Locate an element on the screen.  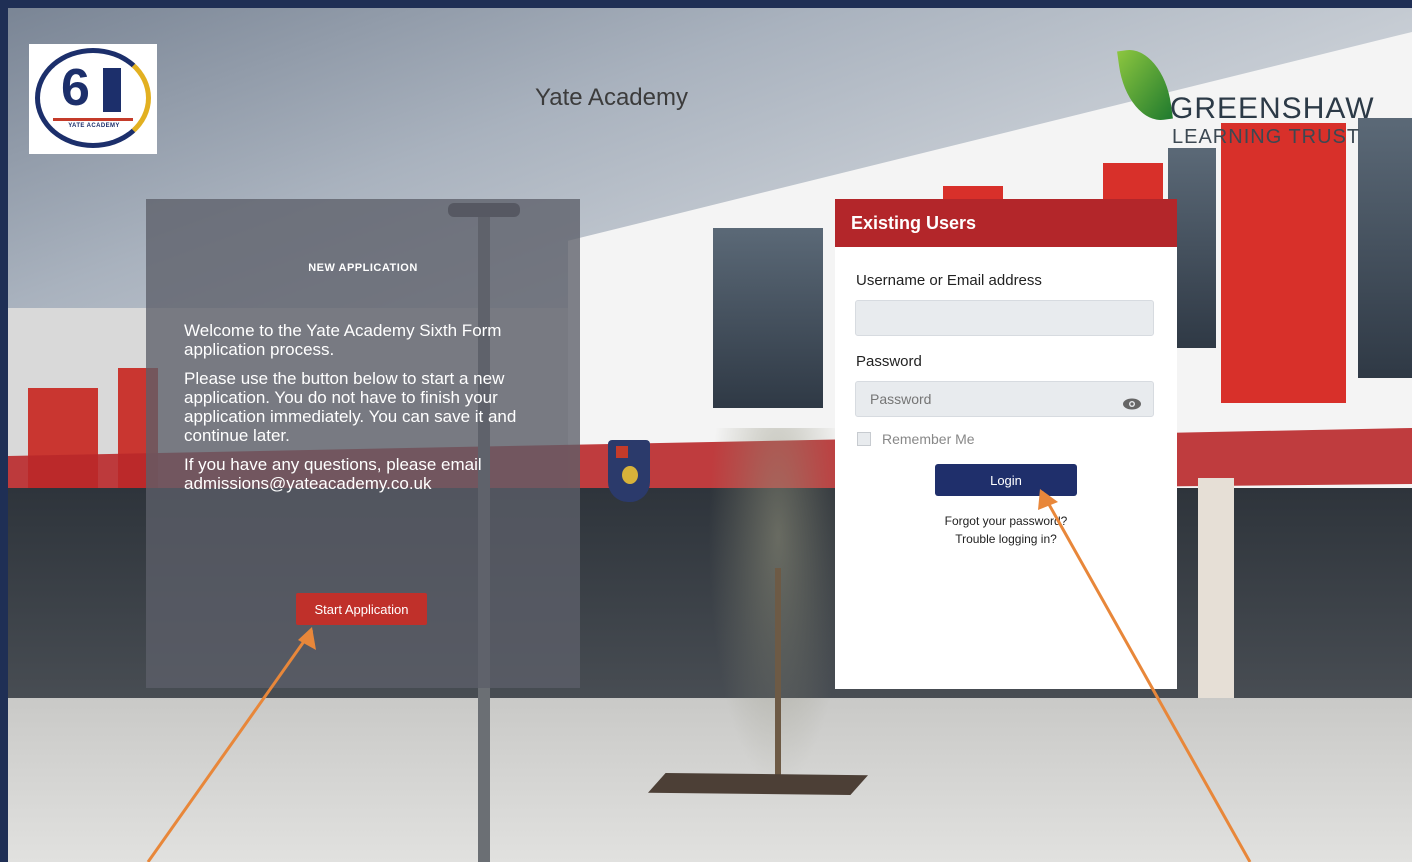
background-tree-trunk is located at coordinates (778, 673).